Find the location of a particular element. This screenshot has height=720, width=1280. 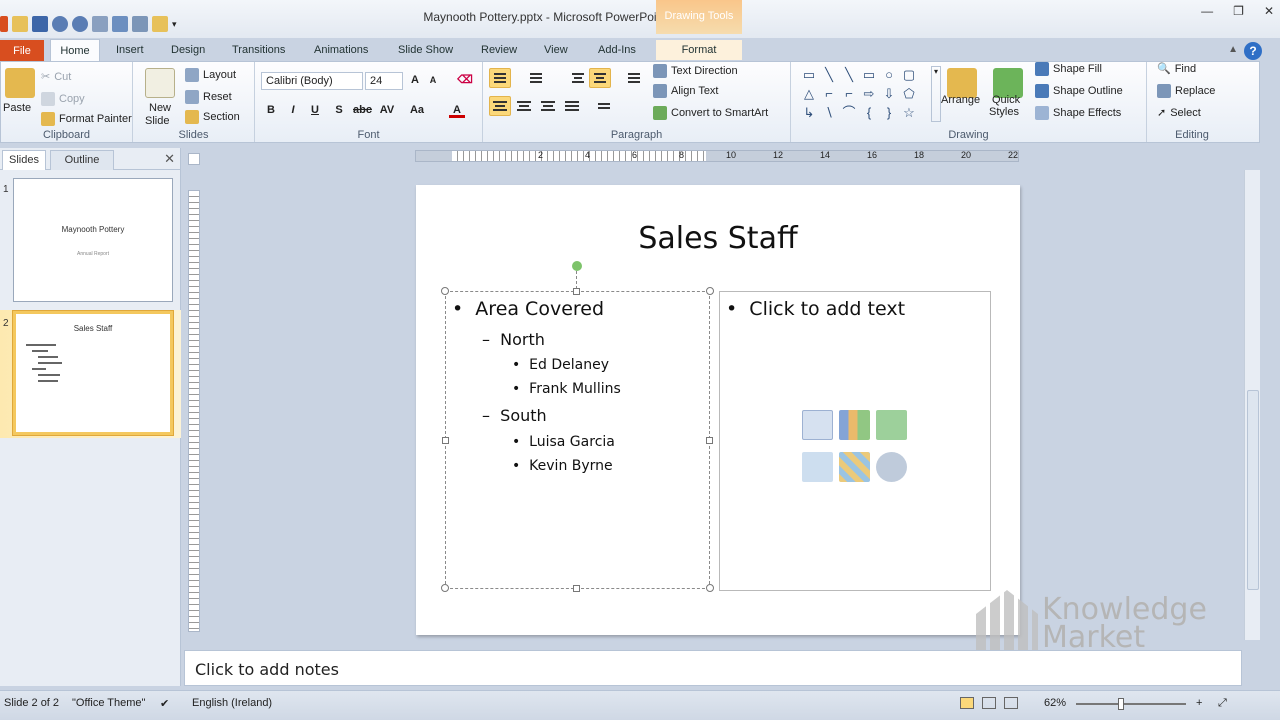

curve-shape-icon: ∖ is located at coordinates (829, 112).